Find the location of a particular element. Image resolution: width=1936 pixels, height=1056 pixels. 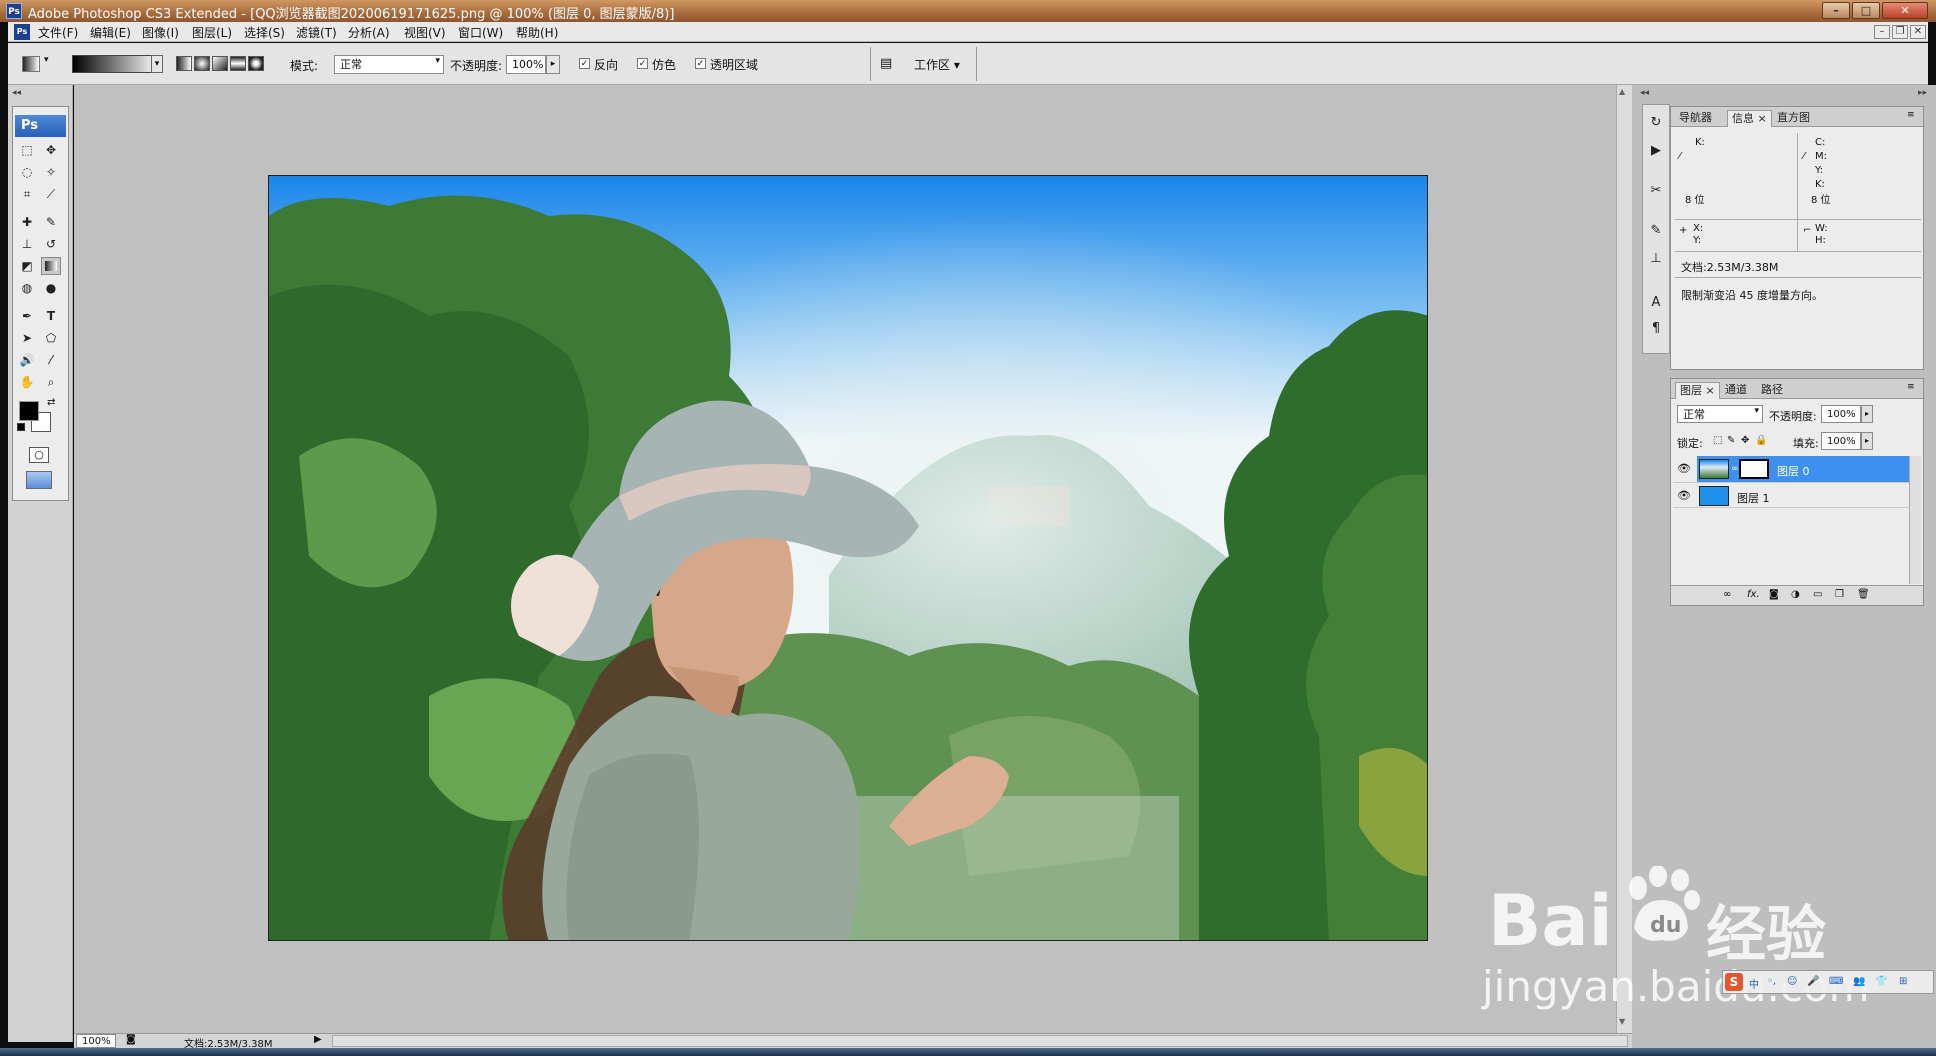

collapse-dock-icon: ▸▸ is located at coordinates (1922, 93).